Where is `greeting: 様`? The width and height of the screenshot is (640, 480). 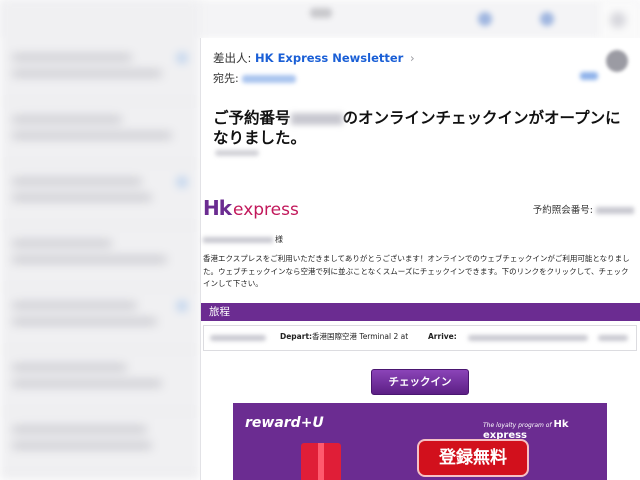 greeting: 様 is located at coordinates (243, 239).